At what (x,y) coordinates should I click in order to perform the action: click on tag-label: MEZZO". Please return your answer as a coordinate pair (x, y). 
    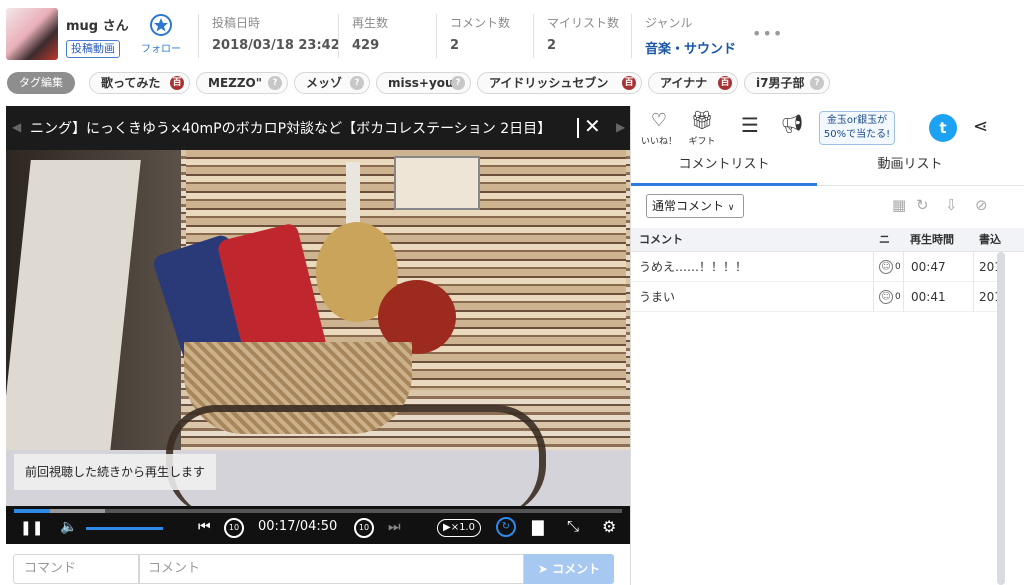
    Looking at the image, I should click on (235, 83).